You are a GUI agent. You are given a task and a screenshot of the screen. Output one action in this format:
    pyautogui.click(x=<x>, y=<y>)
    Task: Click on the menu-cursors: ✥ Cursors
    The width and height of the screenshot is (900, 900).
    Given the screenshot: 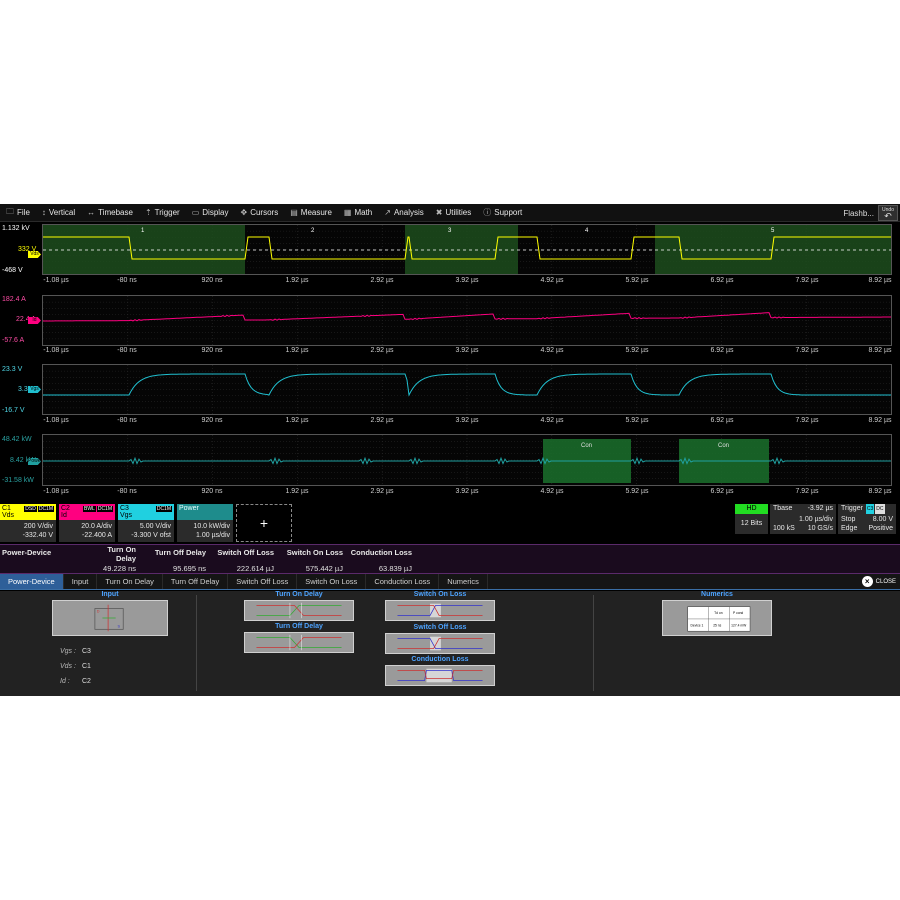 What is the action you would take?
    pyautogui.click(x=260, y=213)
    